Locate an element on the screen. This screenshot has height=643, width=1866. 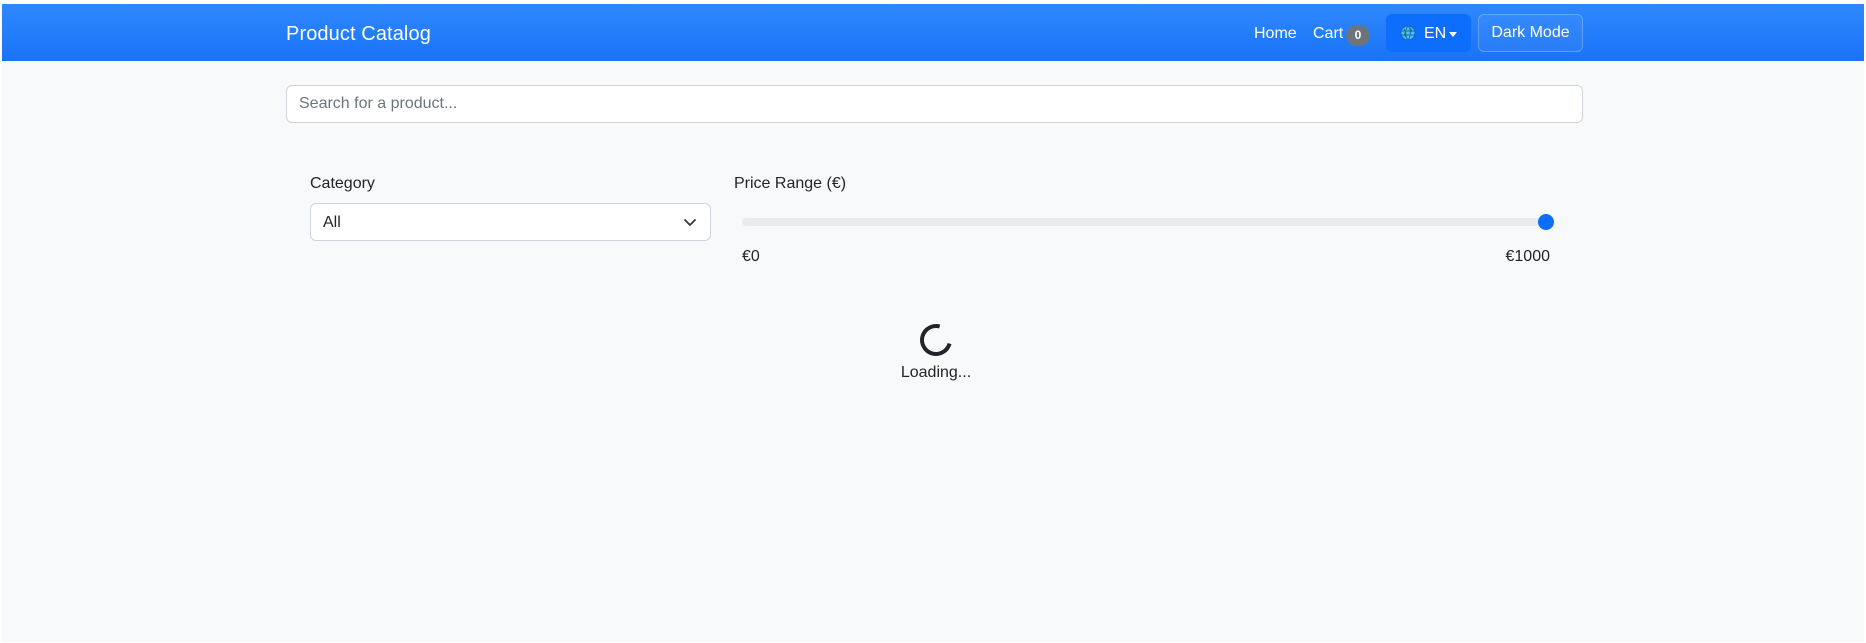
category-select: All is located at coordinates (510, 222).